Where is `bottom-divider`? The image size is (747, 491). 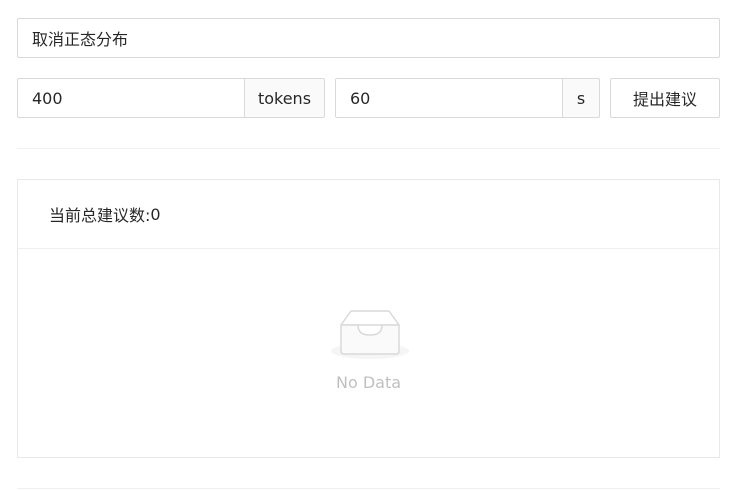
bottom-divider is located at coordinates (368, 488).